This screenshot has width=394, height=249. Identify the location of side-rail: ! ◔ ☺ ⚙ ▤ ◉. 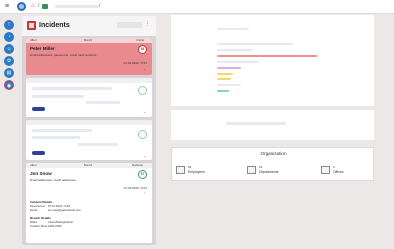
(9, 131).